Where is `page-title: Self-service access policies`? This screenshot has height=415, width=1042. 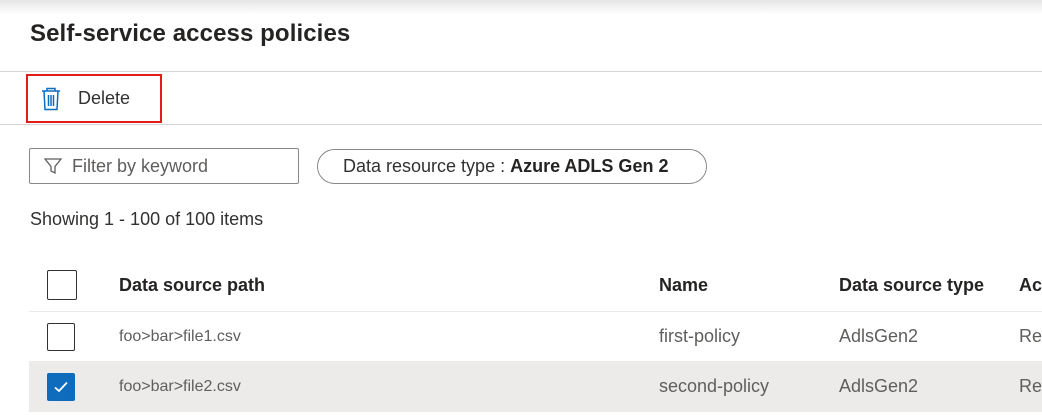 page-title: Self-service access policies is located at coordinates (190, 33).